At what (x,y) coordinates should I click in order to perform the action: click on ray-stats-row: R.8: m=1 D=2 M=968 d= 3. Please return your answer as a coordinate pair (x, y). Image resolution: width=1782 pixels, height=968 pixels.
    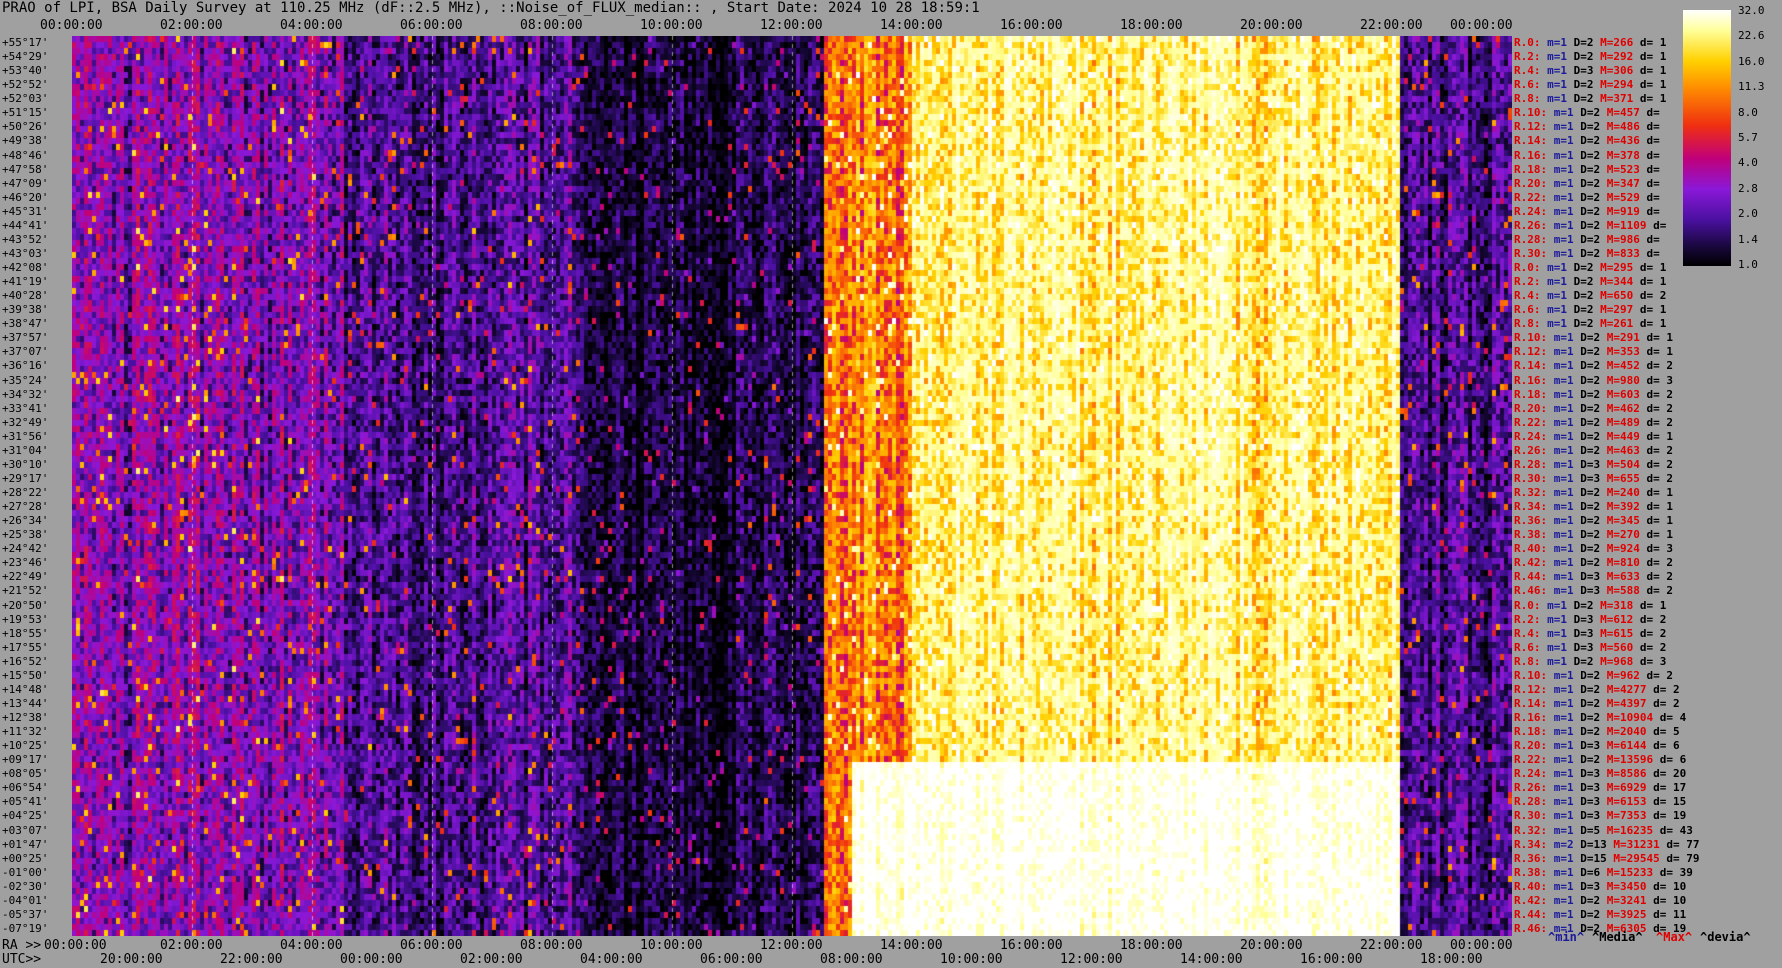
    Looking at the image, I should click on (1590, 661).